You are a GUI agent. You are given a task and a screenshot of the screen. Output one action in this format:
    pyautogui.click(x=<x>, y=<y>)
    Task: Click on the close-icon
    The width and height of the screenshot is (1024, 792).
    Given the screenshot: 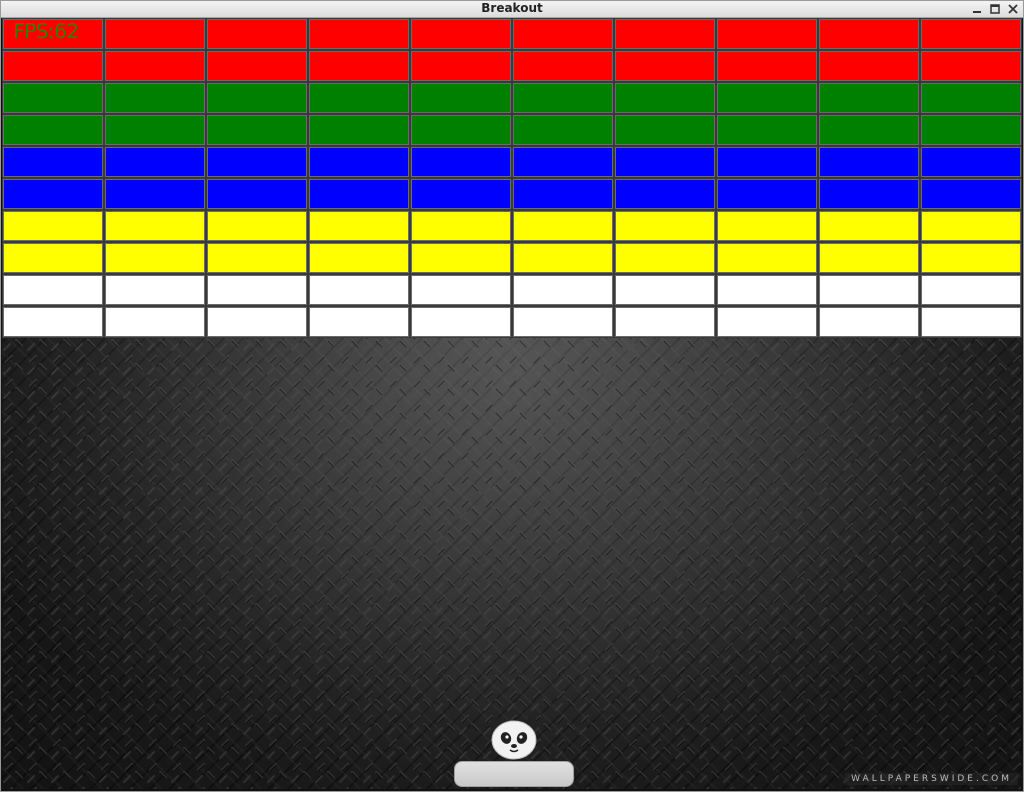 What is the action you would take?
    pyautogui.click(x=1013, y=9)
    